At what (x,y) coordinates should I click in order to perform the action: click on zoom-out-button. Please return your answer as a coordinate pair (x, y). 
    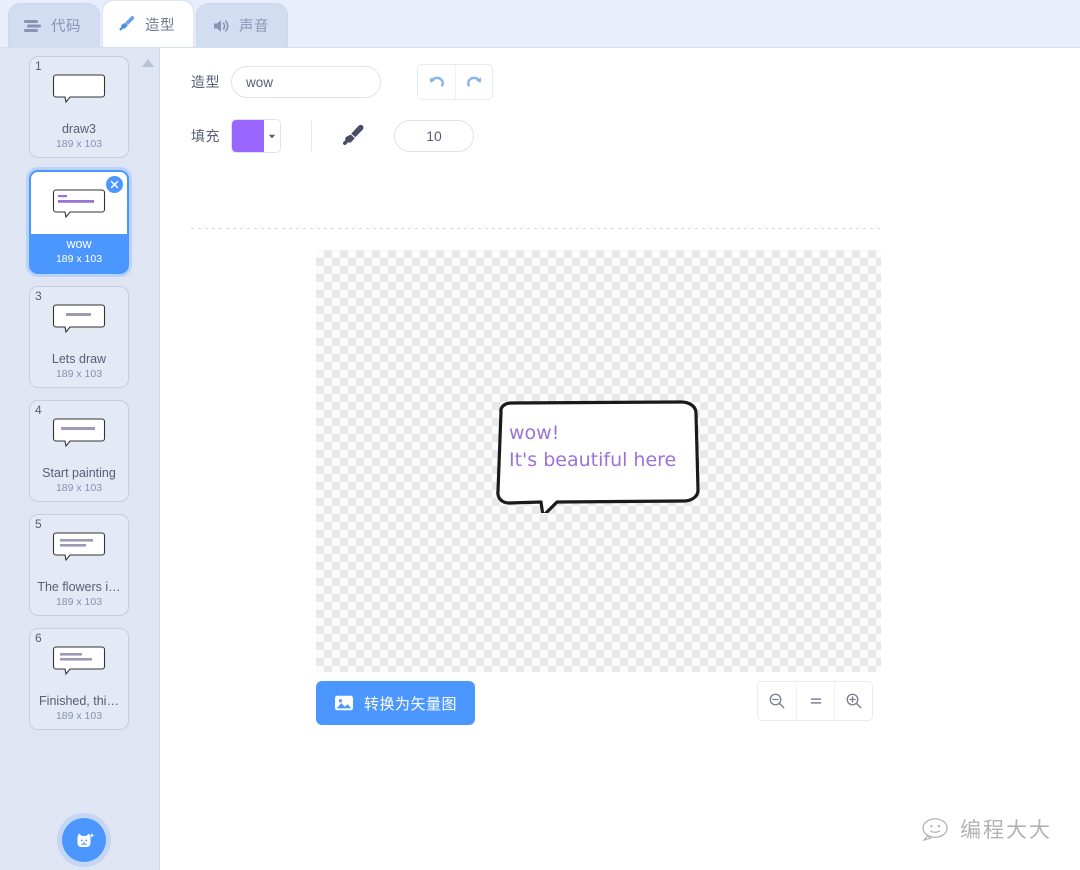
    Looking at the image, I should click on (777, 701).